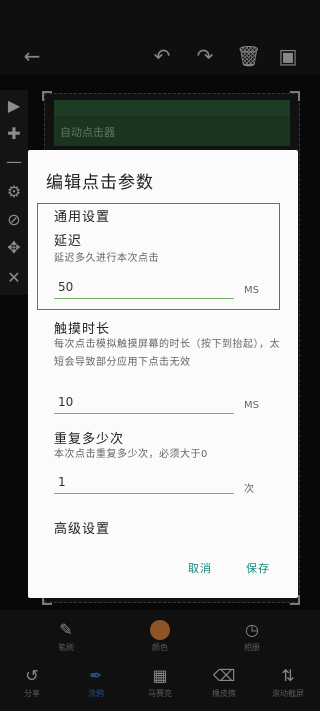 The width and height of the screenshot is (320, 711). I want to click on press-duration-unit: MS, so click(251, 405).